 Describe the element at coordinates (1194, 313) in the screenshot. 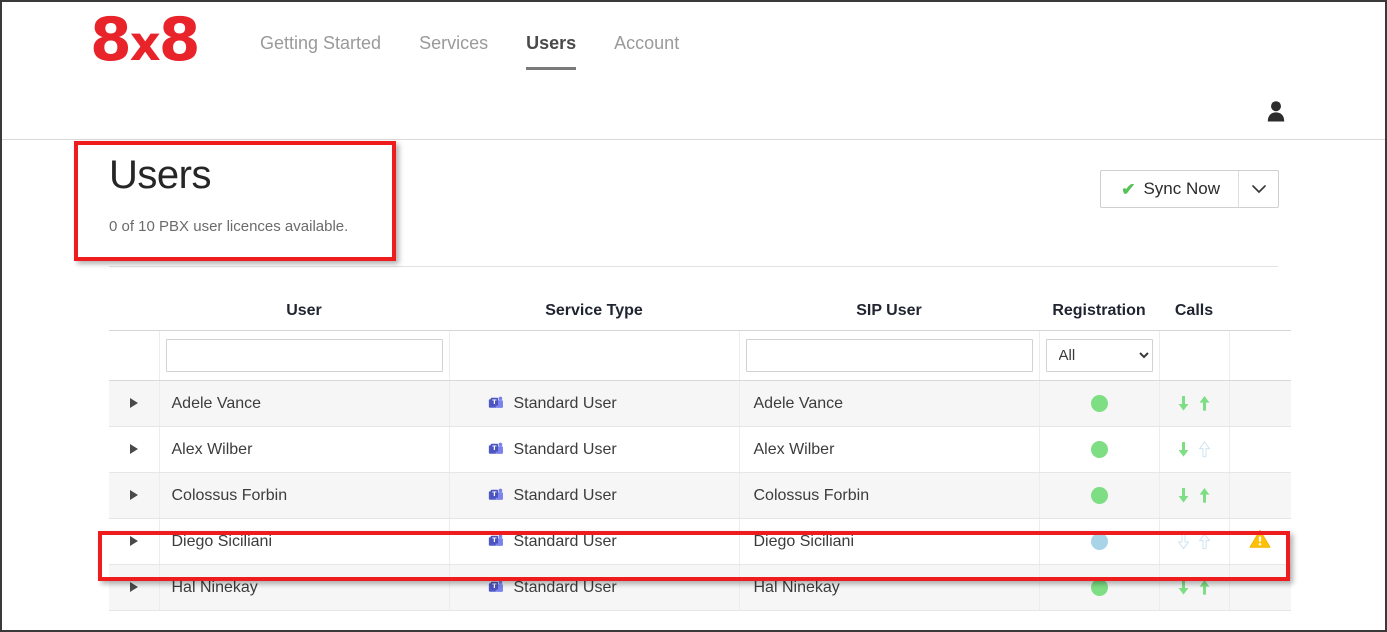

I see `column-header-calls: Calls` at that location.